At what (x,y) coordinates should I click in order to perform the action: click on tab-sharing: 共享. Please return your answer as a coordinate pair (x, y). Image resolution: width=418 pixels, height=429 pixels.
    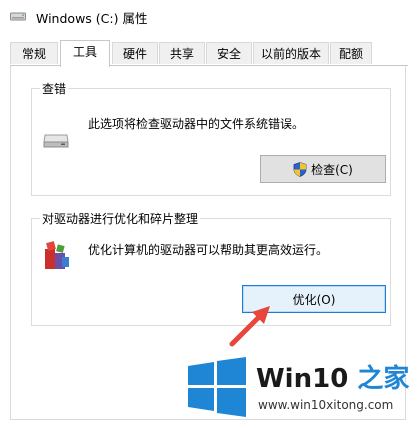
    Looking at the image, I should click on (182, 53).